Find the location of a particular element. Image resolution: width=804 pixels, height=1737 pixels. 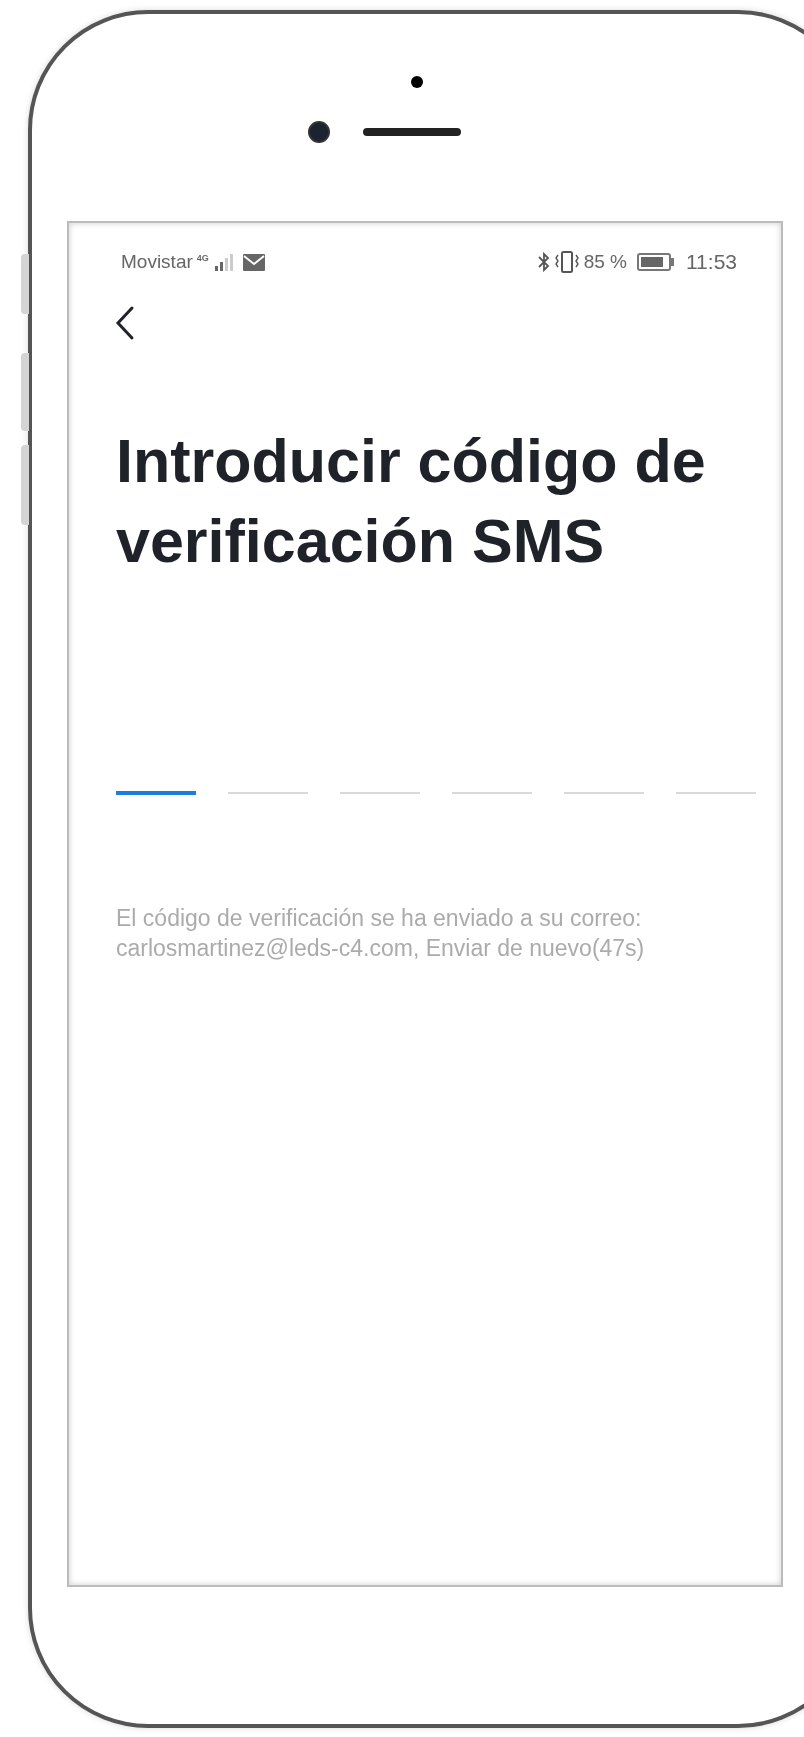

bluetooth-icon is located at coordinates (543, 262).